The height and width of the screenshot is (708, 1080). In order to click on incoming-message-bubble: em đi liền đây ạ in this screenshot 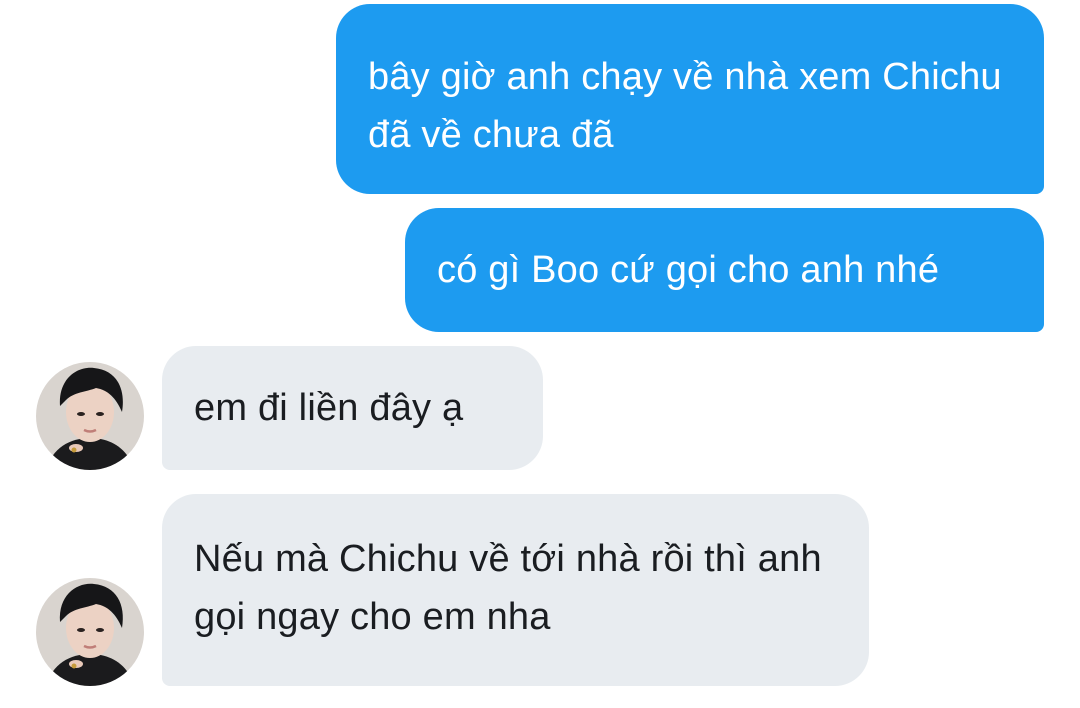, I will do `click(352, 408)`.